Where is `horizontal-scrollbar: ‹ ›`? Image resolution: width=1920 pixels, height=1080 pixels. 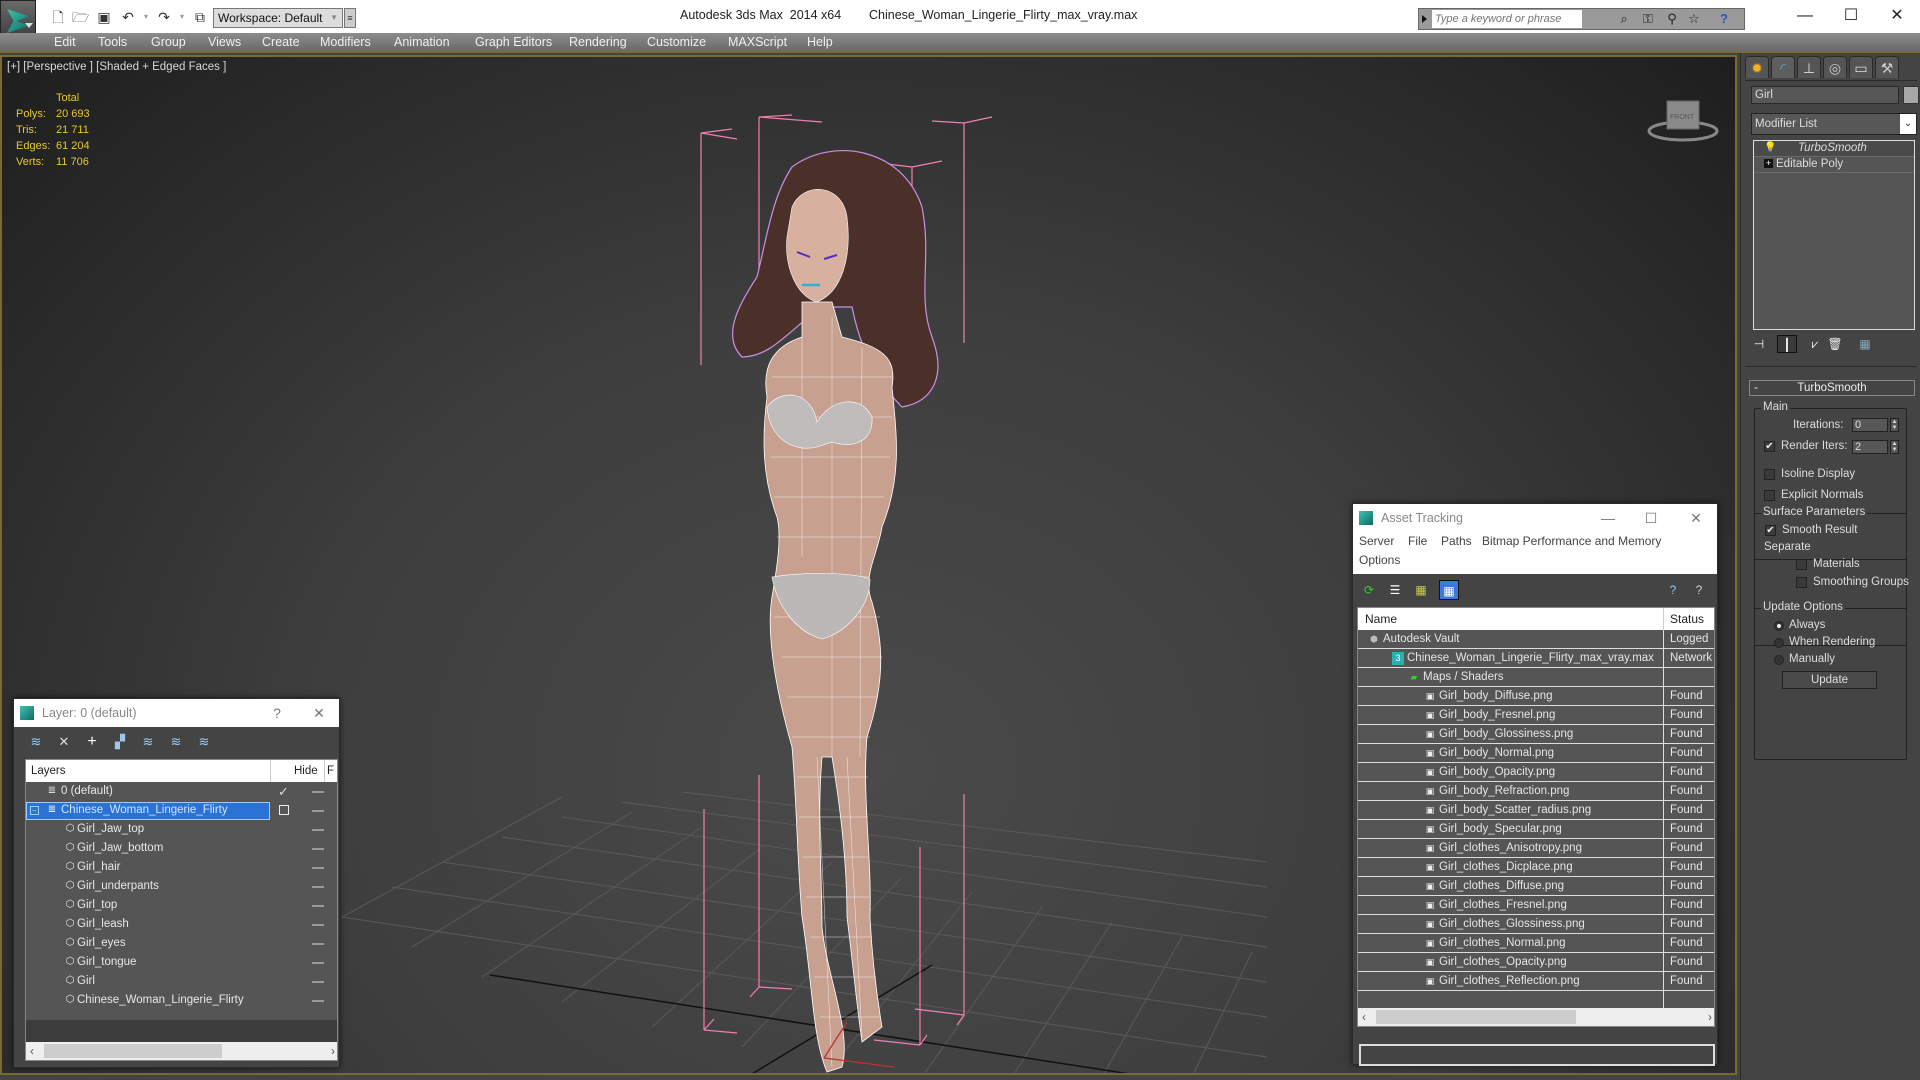 horizontal-scrollbar: ‹ › is located at coordinates (1536, 1017).